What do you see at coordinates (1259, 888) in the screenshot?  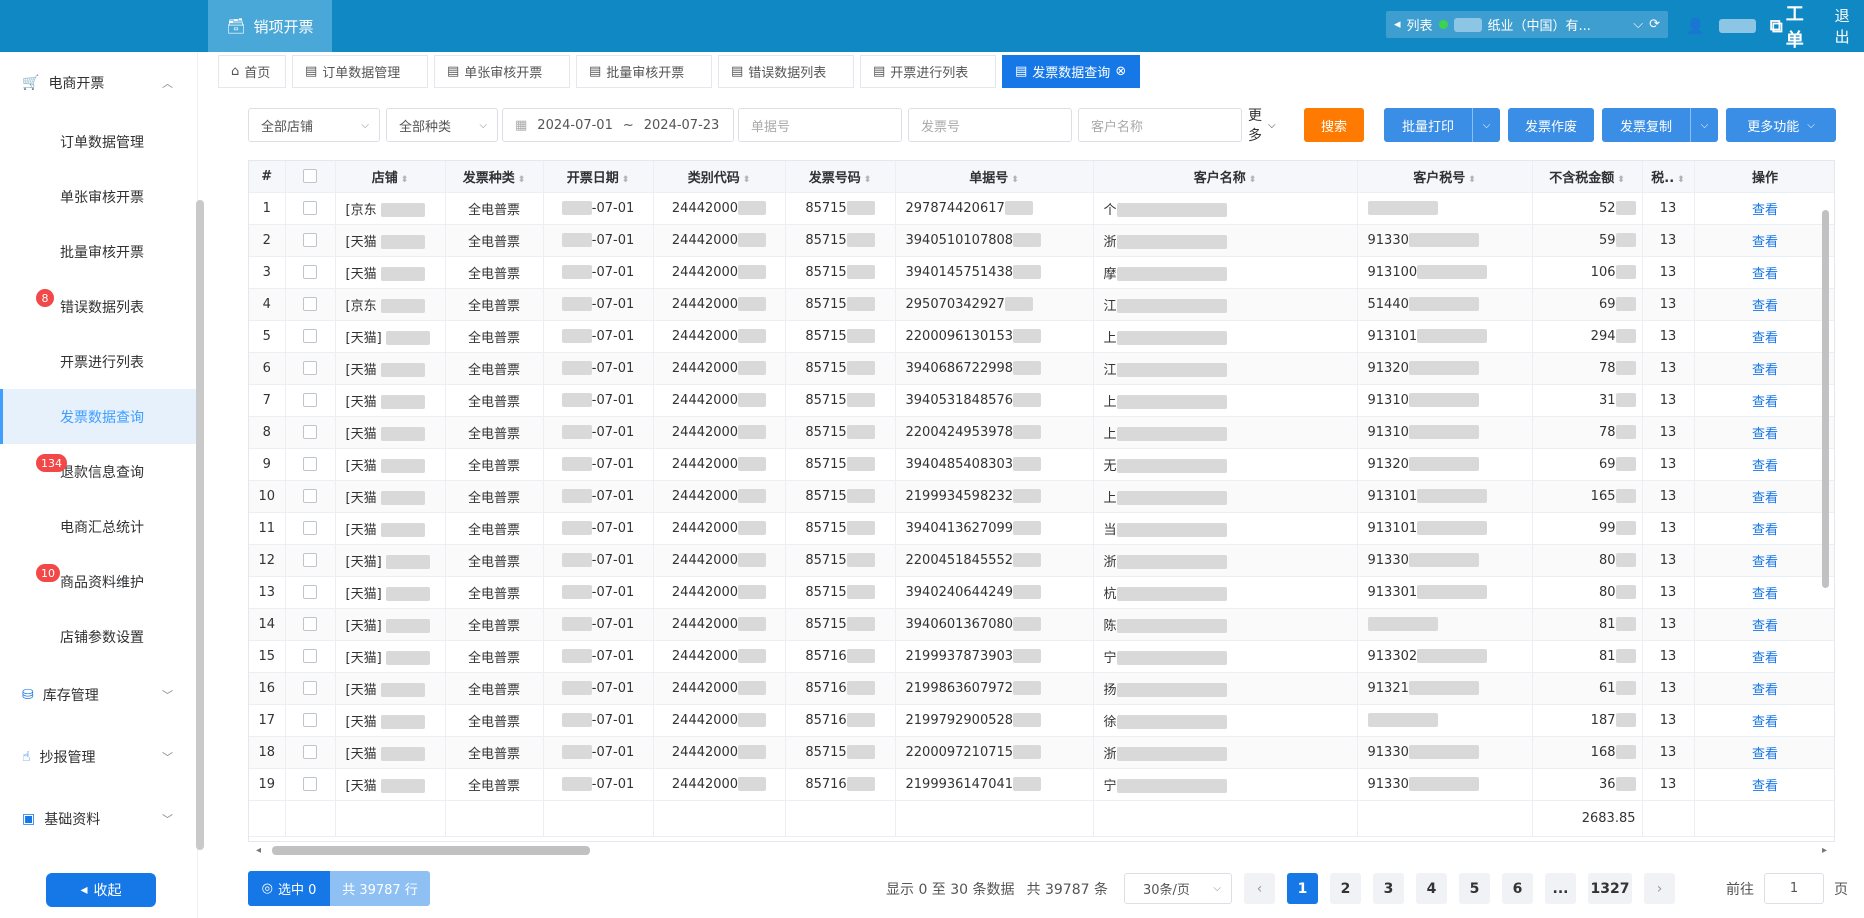 I see `prev-page-button: ‹` at bounding box center [1259, 888].